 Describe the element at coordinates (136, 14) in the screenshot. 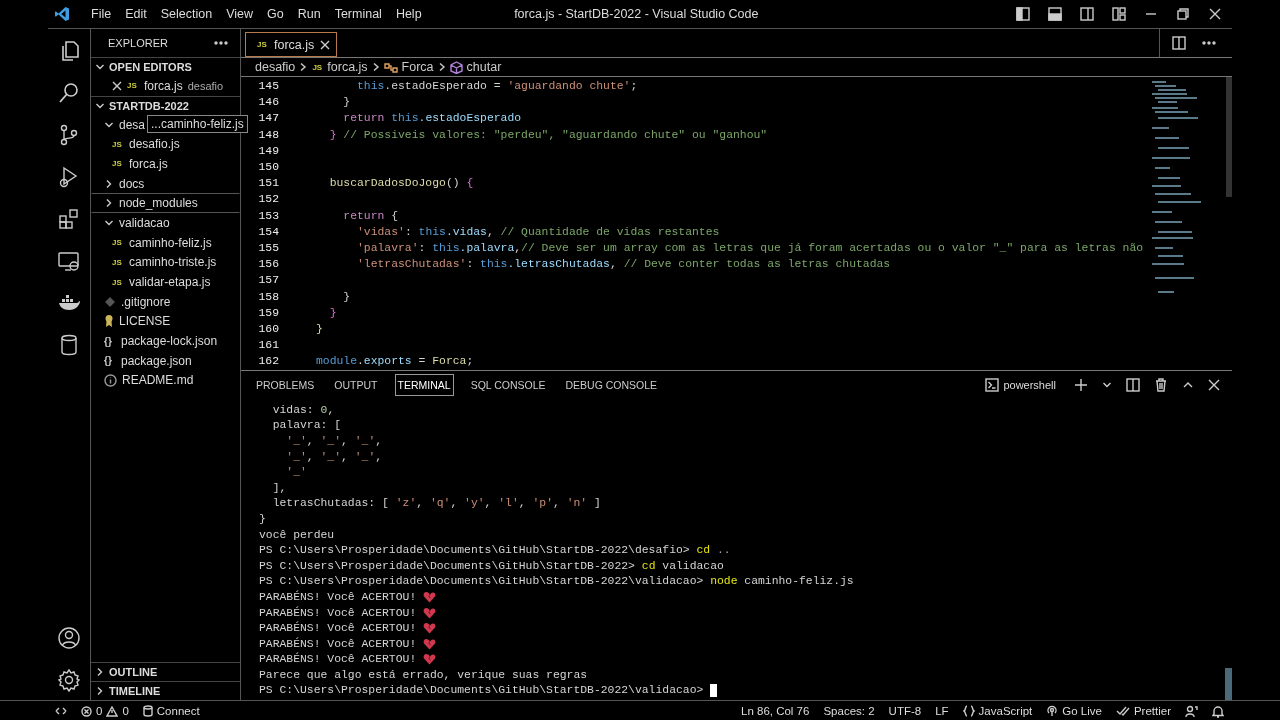

I see `menu-item: Edit` at that location.